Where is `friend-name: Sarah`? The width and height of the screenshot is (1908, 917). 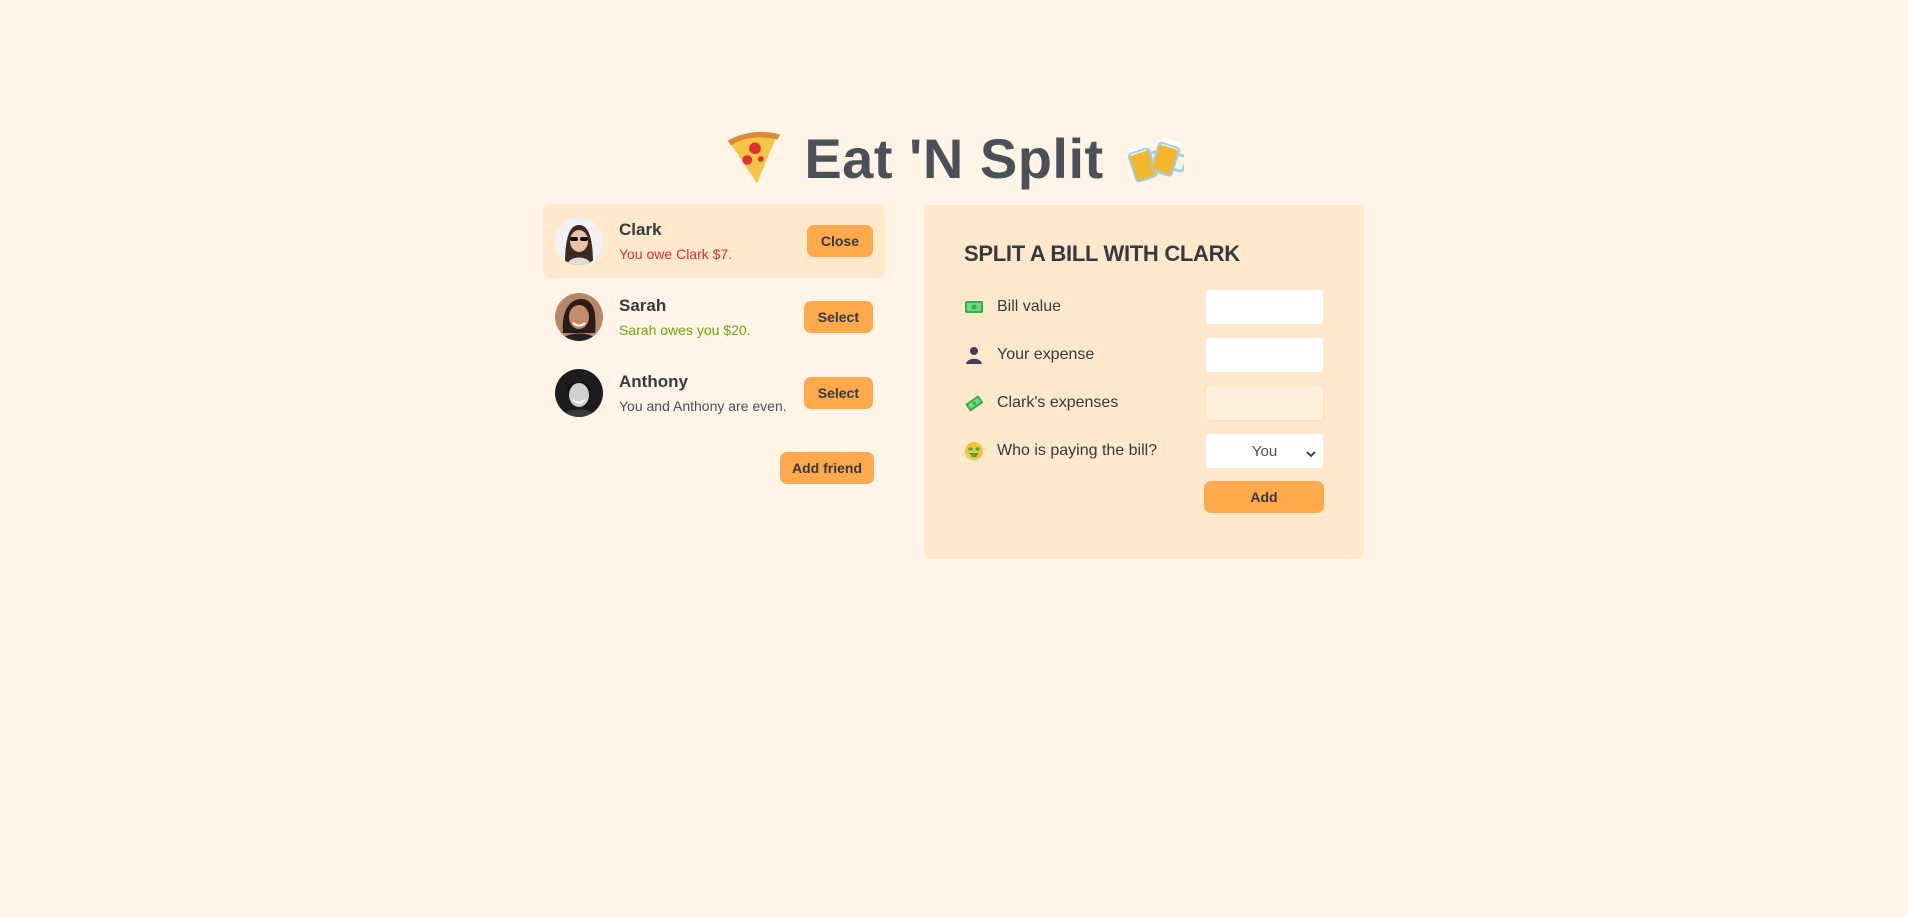 friend-name: Sarah is located at coordinates (643, 305).